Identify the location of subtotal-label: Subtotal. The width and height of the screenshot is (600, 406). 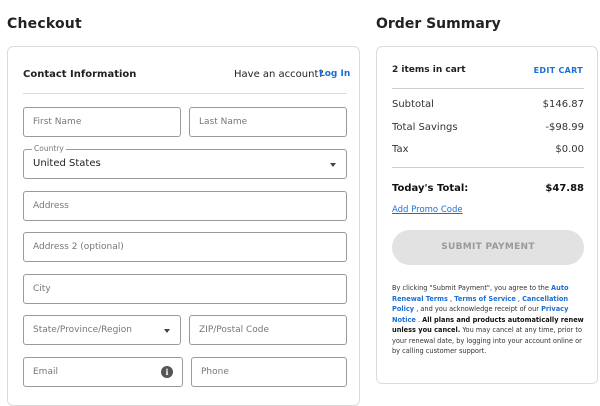
(413, 104).